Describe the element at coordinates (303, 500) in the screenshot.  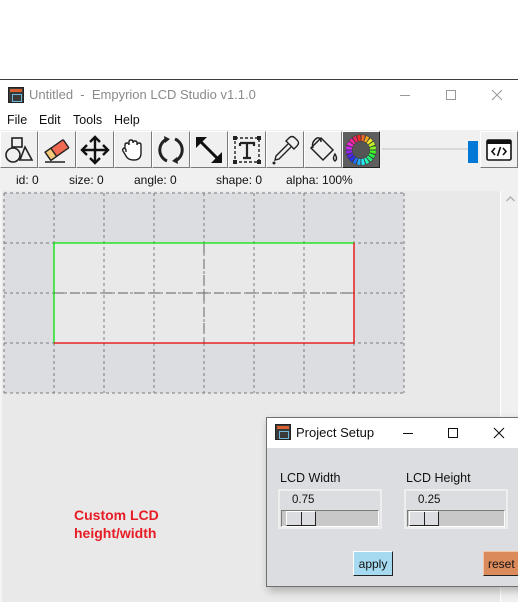
I see `lcd-width-value: 0.75` at that location.